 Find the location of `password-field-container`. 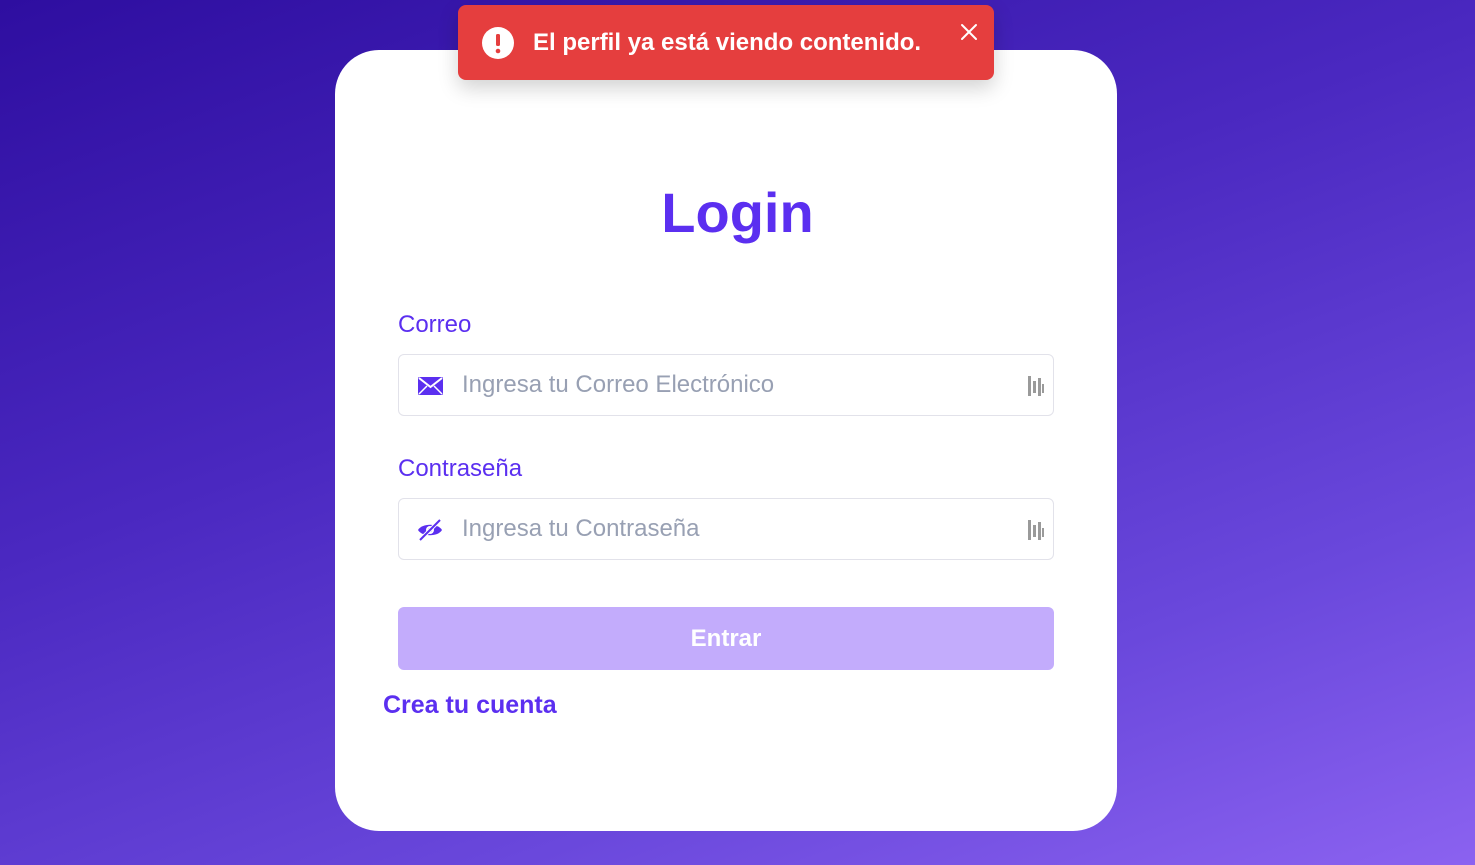

password-field-container is located at coordinates (726, 529).